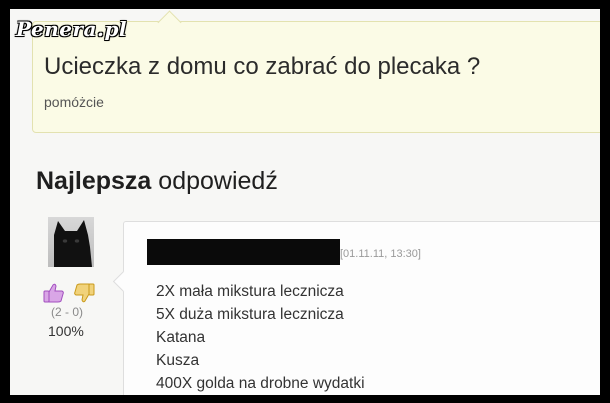  What do you see at coordinates (74, 102) in the screenshot?
I see `question-details: pomóżcie` at bounding box center [74, 102].